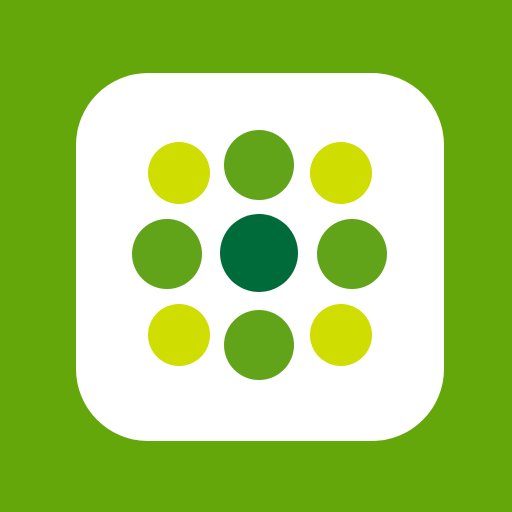  I want to click on dot-bottom-left, so click(179, 335).